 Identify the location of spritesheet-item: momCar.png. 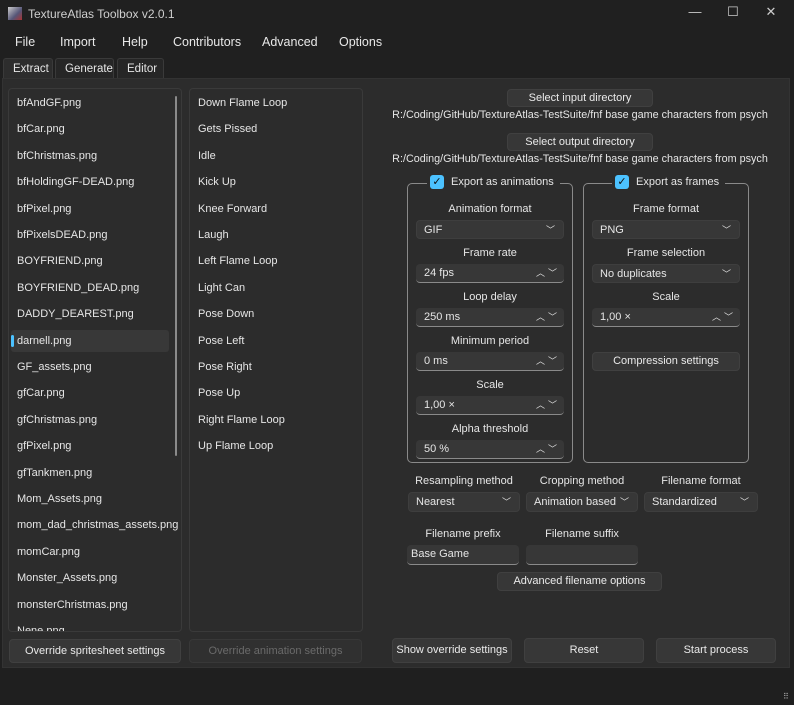
(48, 552).